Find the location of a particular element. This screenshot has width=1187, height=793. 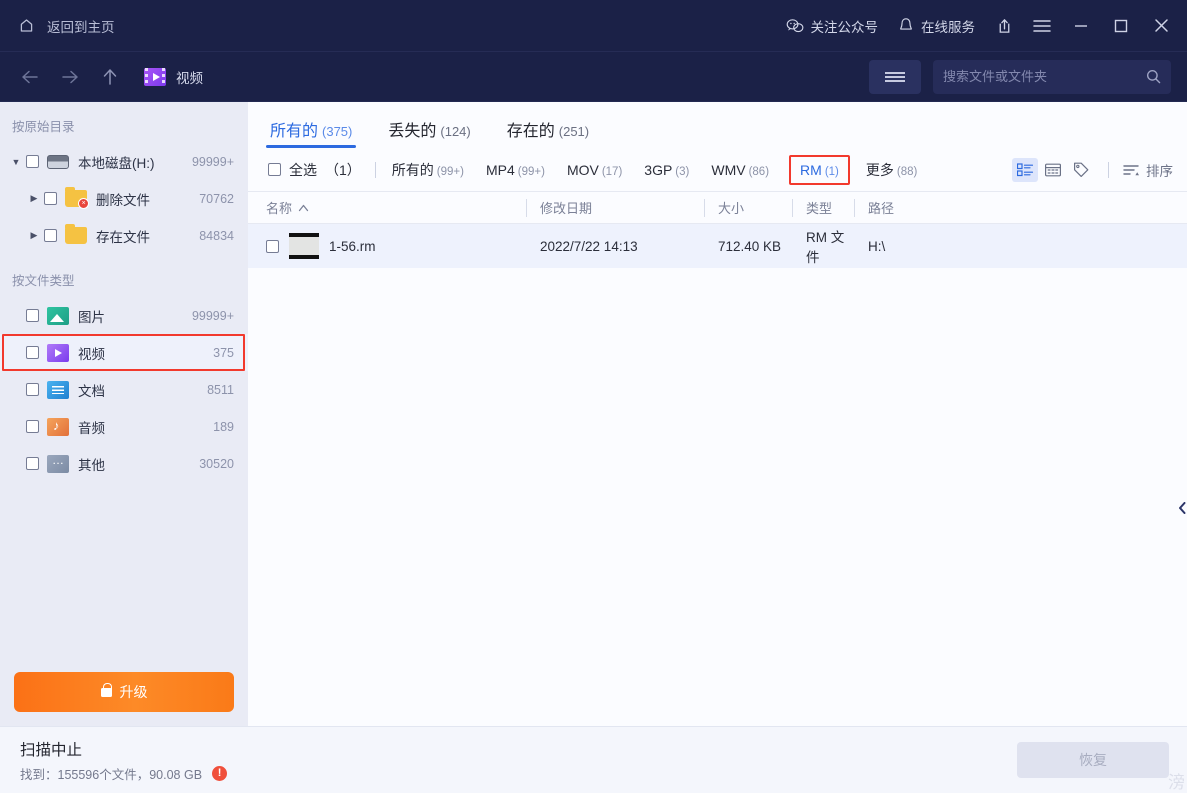

list-lines-icon is located at coordinates (895, 76).